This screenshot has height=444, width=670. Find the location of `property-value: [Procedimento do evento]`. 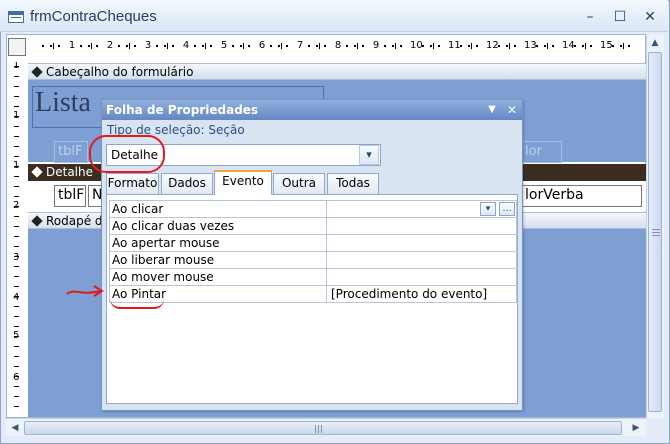

property-value: [Procedimento do evento] is located at coordinates (423, 294).